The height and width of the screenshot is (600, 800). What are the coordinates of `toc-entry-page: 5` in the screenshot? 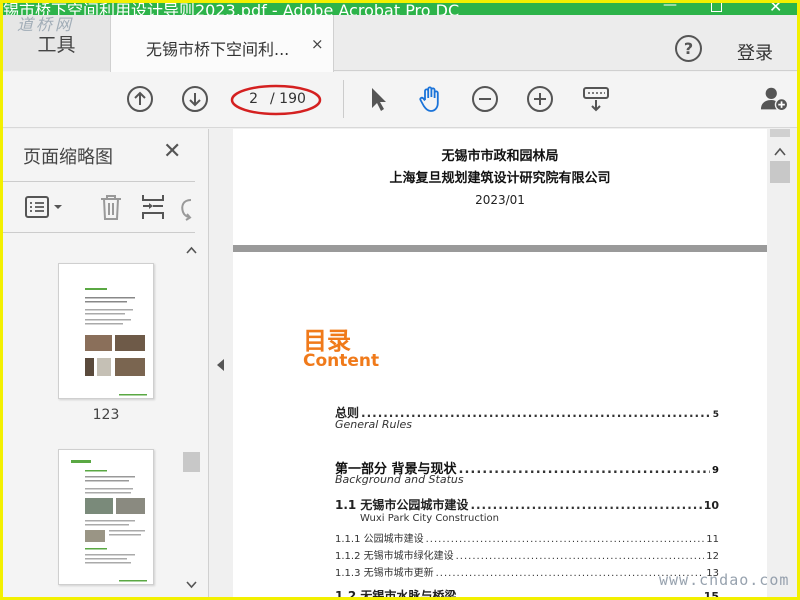 It's located at (715, 415).